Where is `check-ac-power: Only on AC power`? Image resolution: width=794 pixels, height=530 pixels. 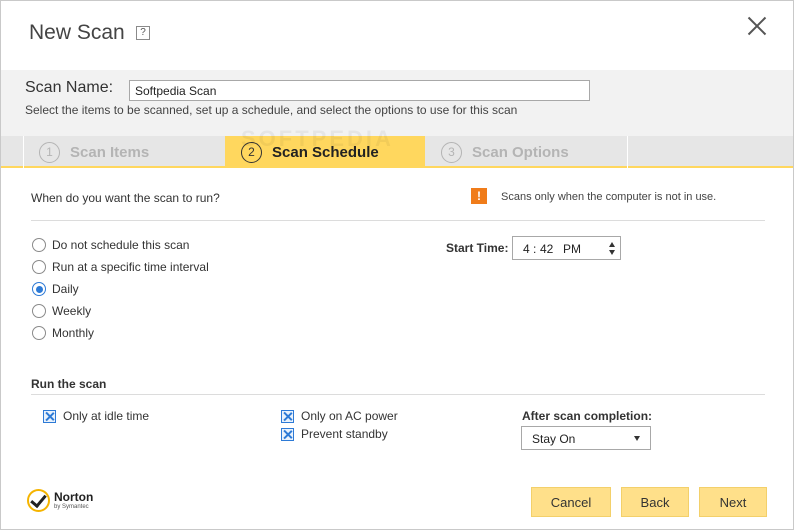 check-ac-power: Only on AC power is located at coordinates (339, 416).